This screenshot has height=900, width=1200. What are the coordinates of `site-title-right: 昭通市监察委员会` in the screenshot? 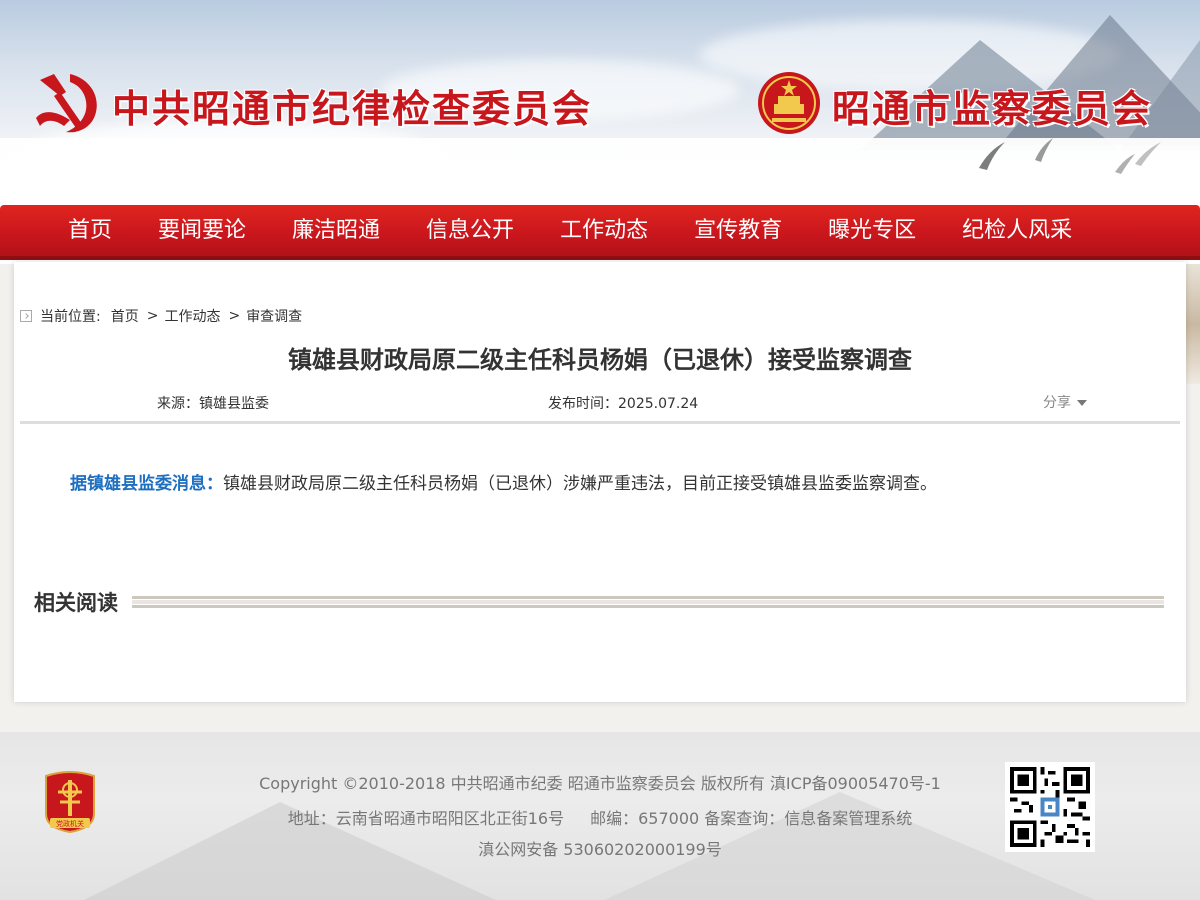 It's located at (992, 108).